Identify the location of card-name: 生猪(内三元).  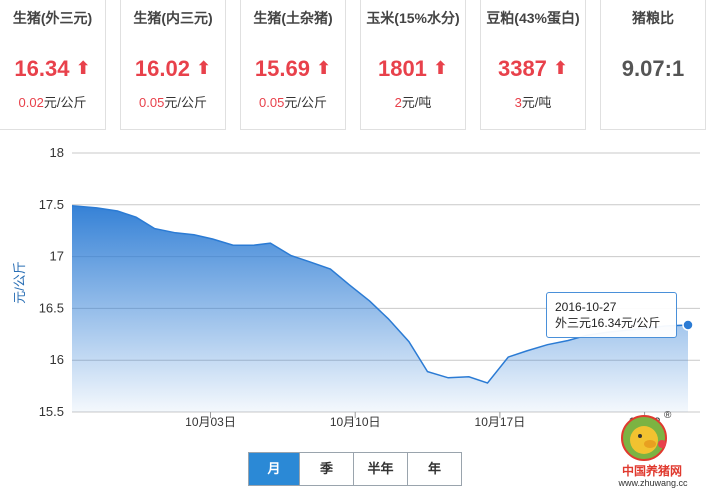
(173, 18).